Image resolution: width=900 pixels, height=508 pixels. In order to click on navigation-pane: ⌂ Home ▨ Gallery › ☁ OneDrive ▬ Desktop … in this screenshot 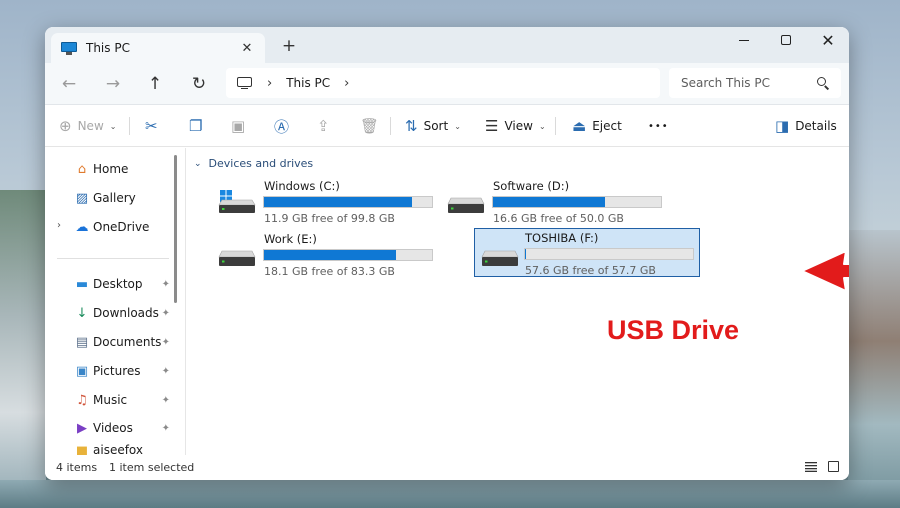, I will do `click(115, 302)`.